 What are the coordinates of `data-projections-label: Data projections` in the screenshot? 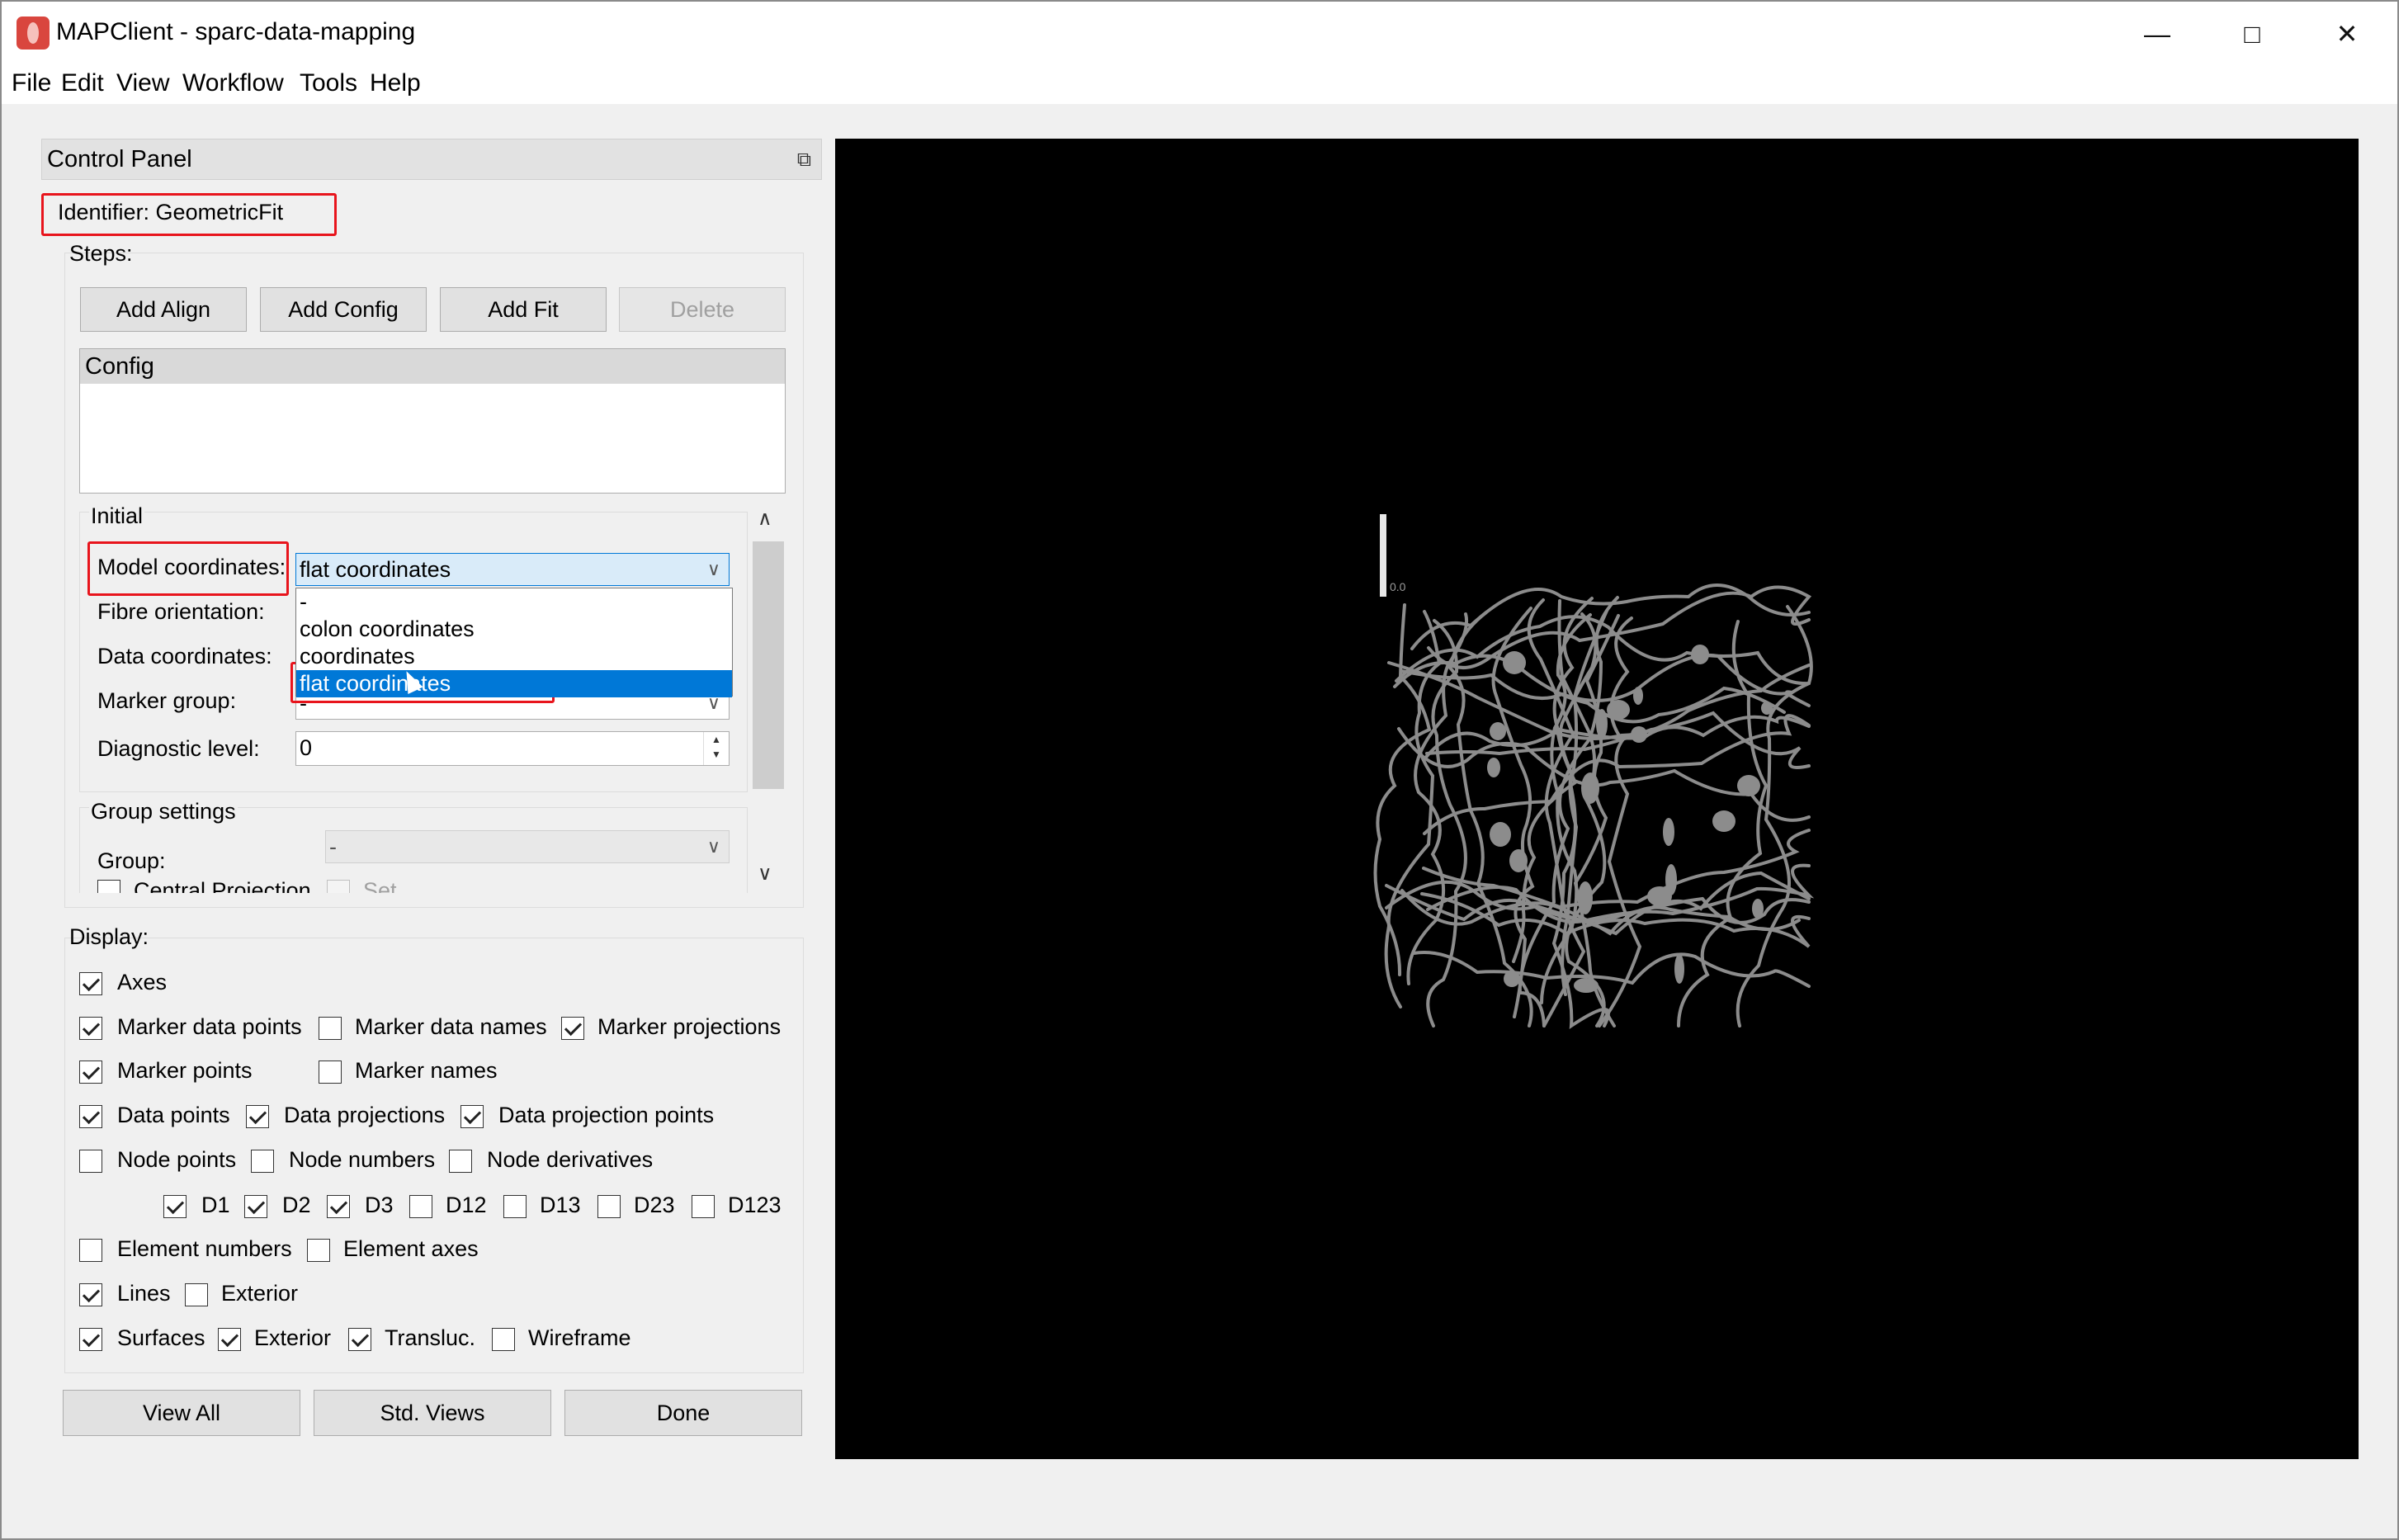 It's located at (365, 1115).